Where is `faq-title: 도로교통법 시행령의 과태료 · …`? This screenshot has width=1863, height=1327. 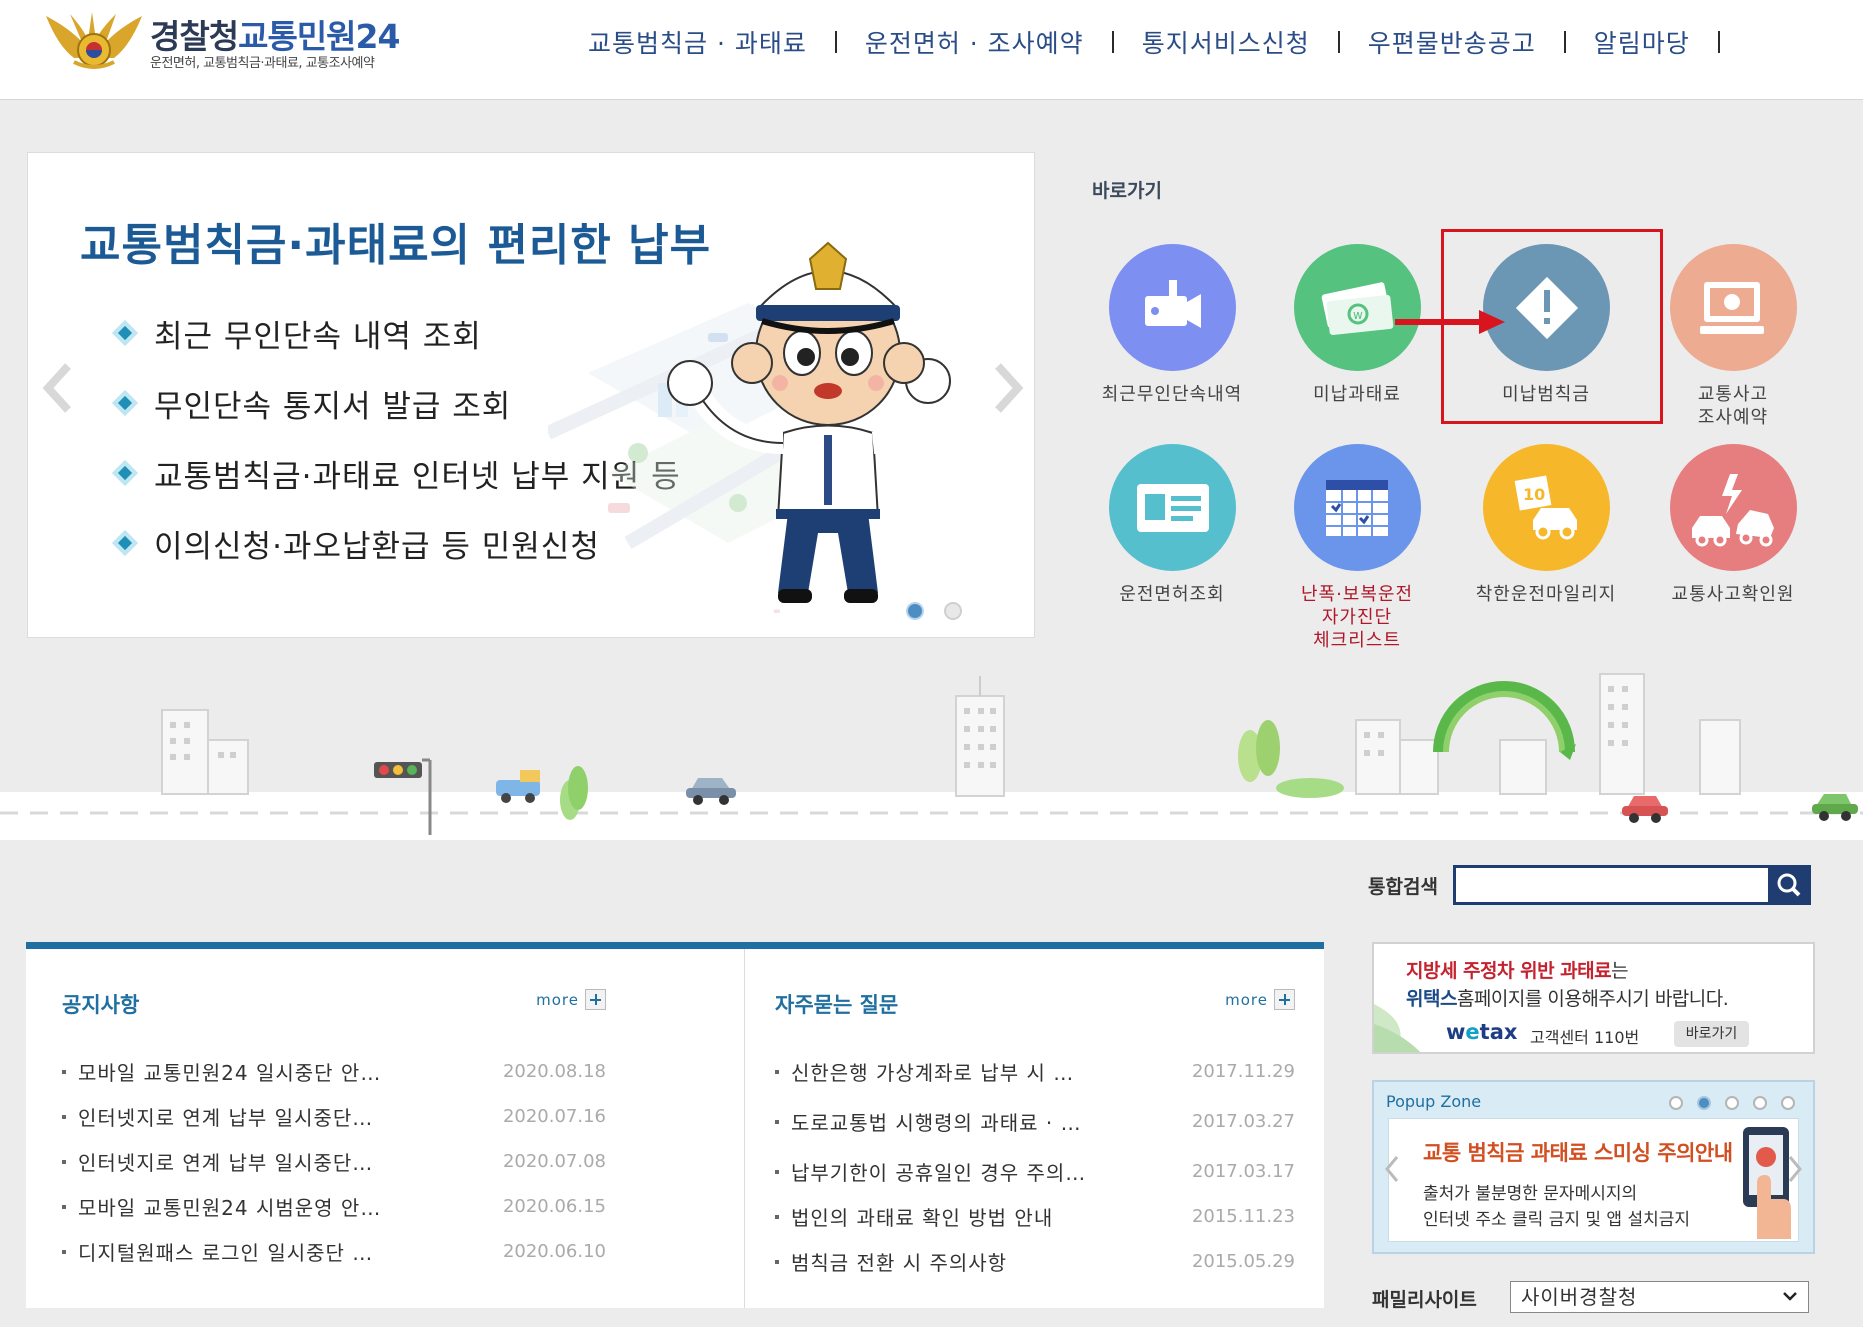
faq-title: 도로교통법 시행령의 과태료 · … is located at coordinates (936, 1123).